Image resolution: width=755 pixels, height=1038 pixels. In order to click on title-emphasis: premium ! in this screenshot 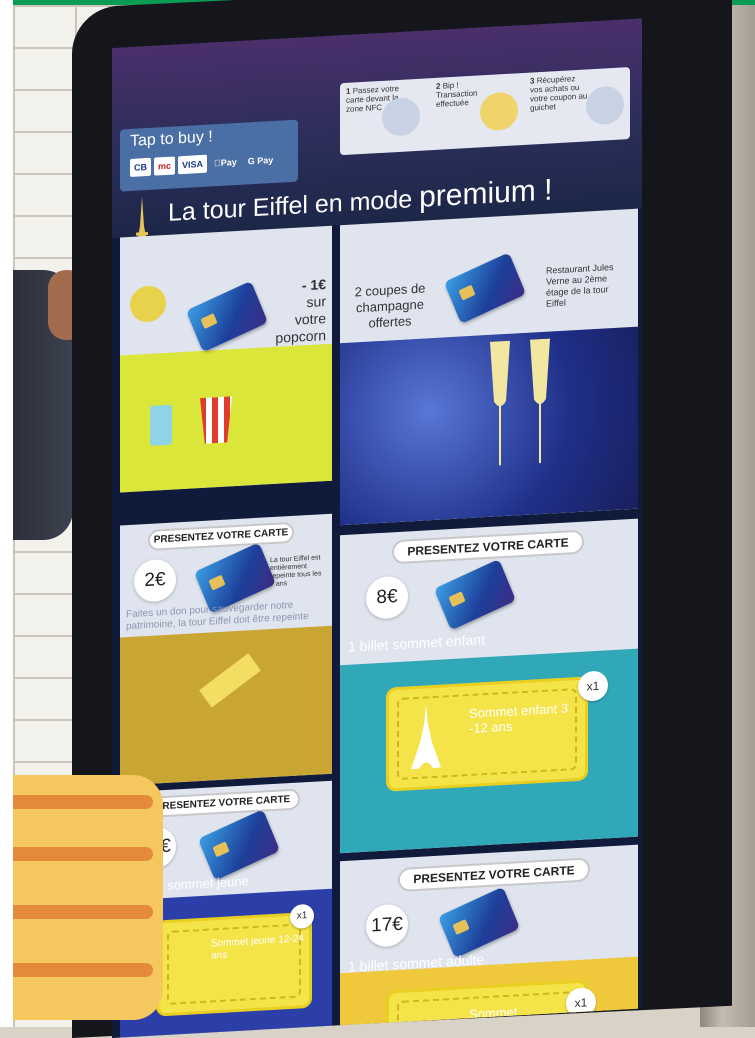, I will do `click(486, 193)`.